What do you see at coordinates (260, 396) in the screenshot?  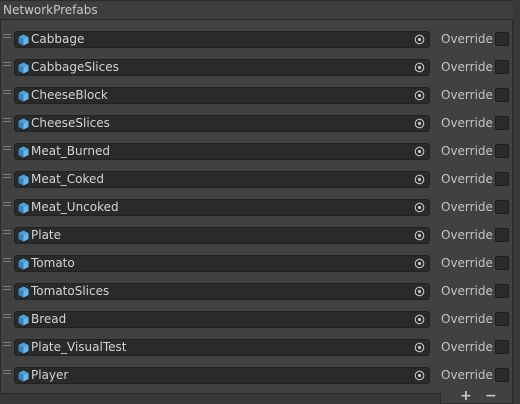 I see `list-footer: + −` at bounding box center [260, 396].